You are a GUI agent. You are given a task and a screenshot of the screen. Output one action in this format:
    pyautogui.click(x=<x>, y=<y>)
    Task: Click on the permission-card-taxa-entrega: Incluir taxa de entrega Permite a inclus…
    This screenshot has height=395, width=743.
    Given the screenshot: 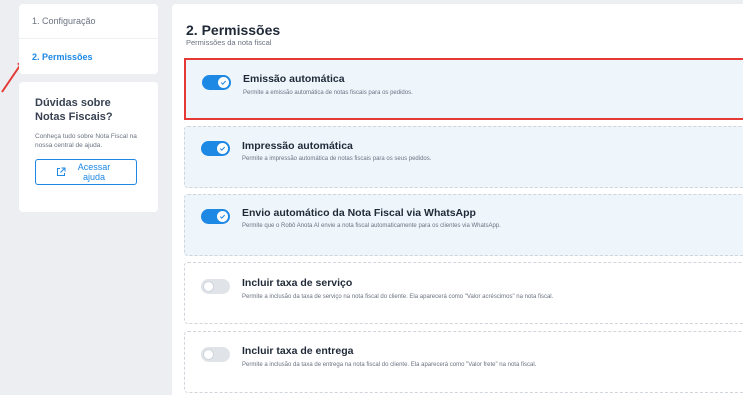 What is the action you would take?
    pyautogui.click(x=463, y=362)
    